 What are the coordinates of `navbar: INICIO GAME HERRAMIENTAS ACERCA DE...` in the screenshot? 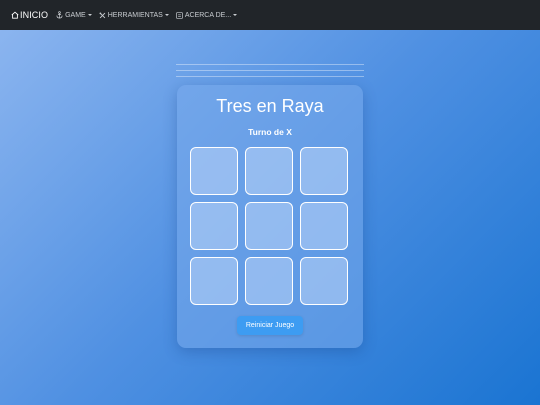 It's located at (270, 15).